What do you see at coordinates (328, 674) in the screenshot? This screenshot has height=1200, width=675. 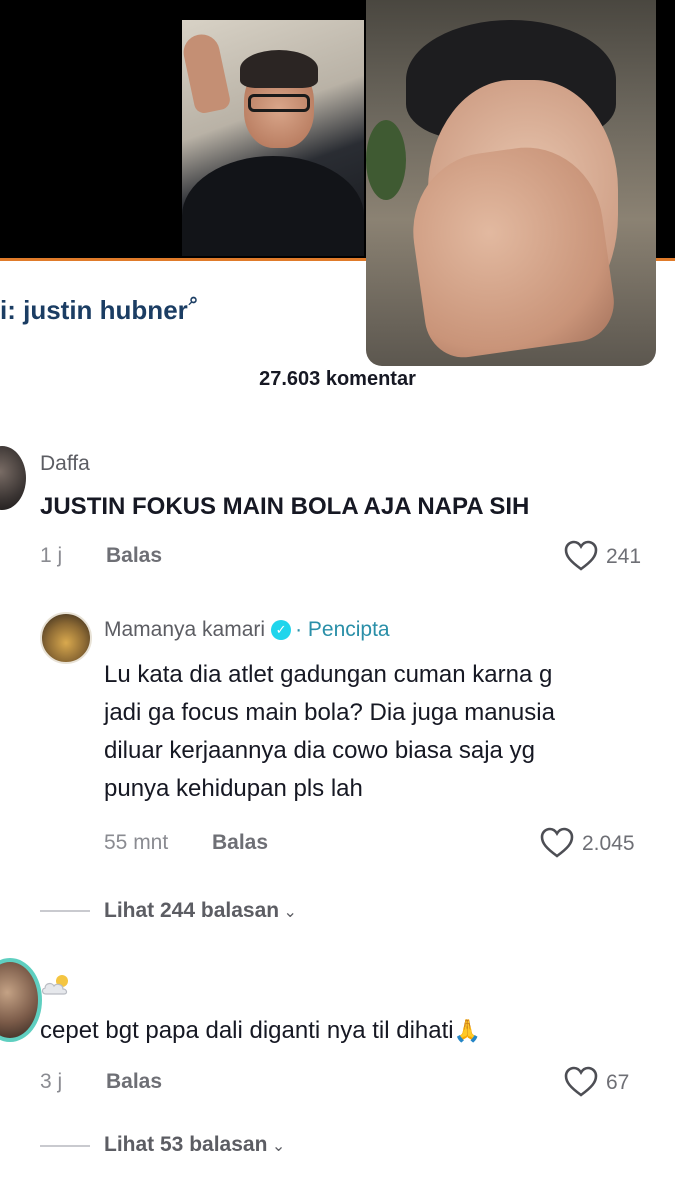 I see `comment-text-line: Lu kata dia atlet gadungan cuman karna g` at bounding box center [328, 674].